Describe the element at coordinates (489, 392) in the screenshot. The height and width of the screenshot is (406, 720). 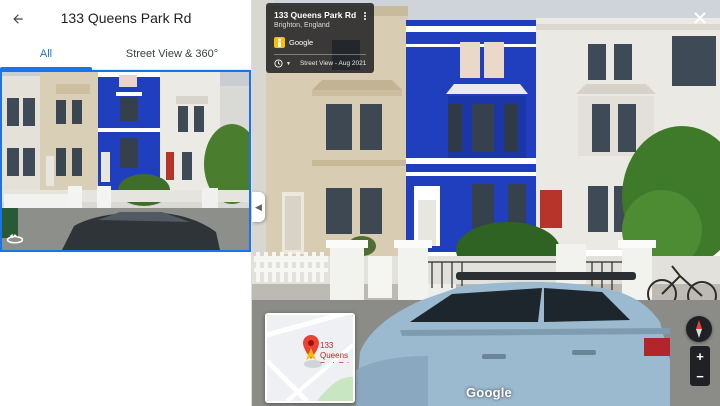
I see `google-watermark: Google` at that location.